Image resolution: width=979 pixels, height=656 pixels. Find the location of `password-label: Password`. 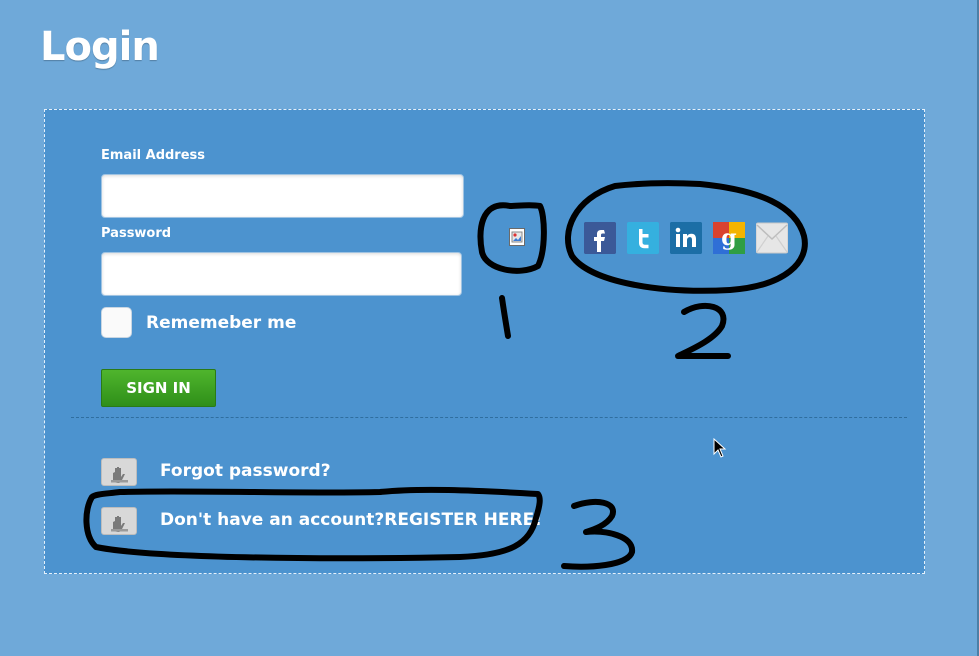

password-label: Password is located at coordinates (136, 233).